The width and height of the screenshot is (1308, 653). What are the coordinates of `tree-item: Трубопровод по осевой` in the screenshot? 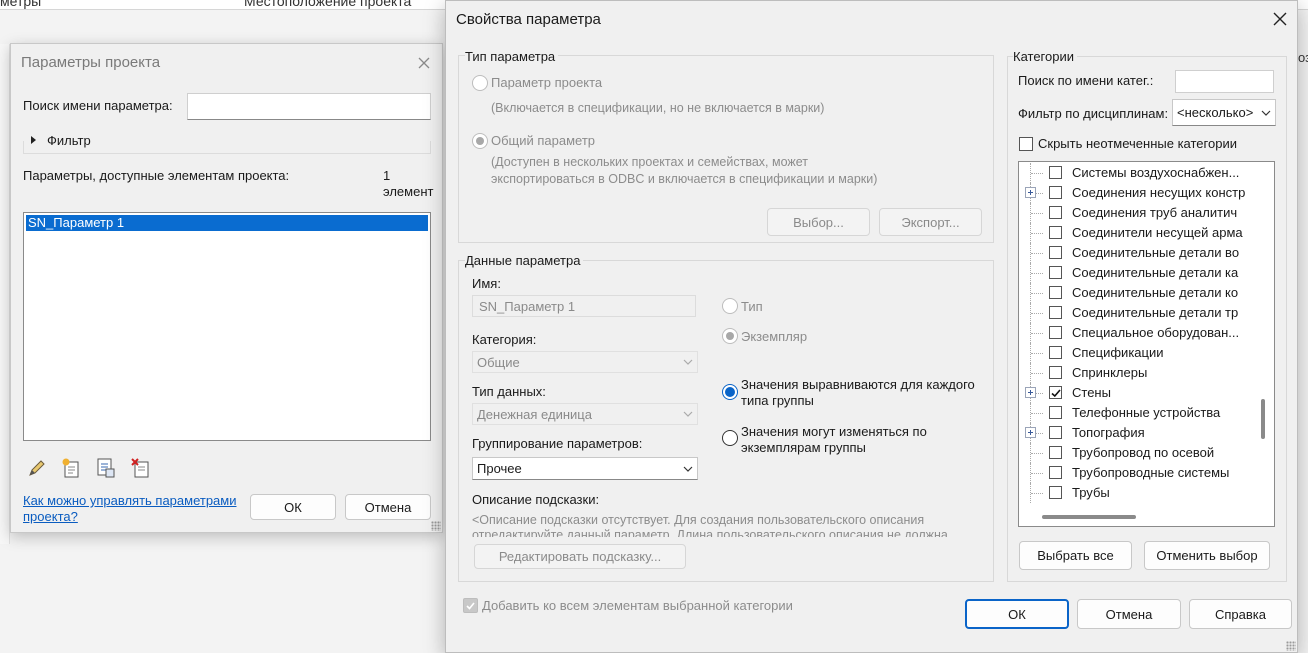 It's located at (1139, 453).